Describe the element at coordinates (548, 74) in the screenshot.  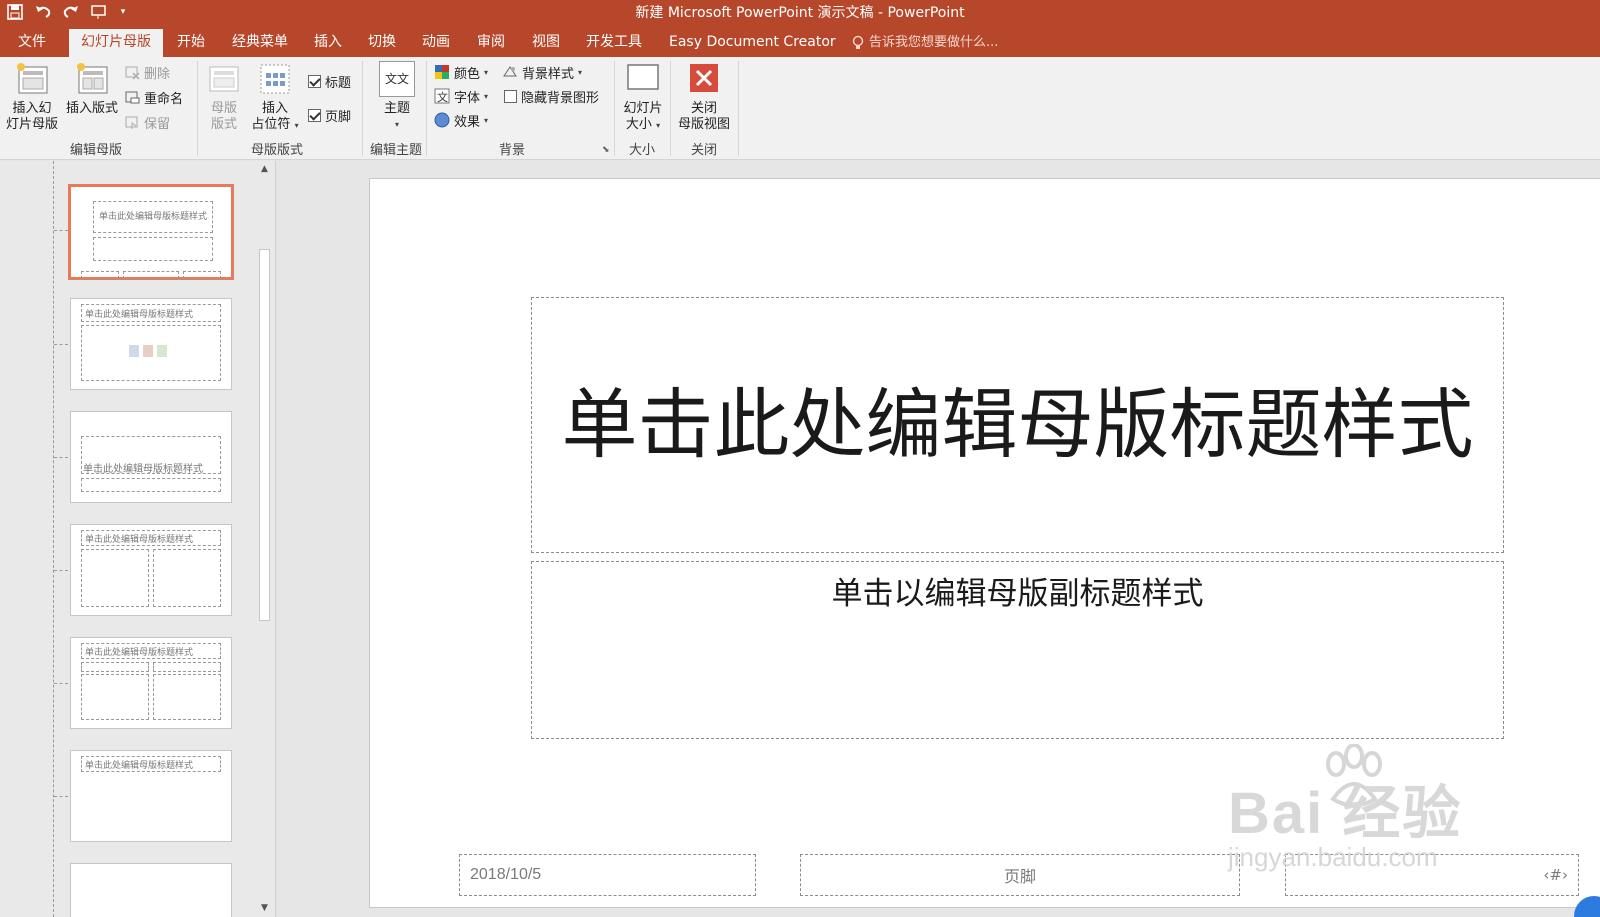
I see `background-styles-label: 背景样式` at that location.